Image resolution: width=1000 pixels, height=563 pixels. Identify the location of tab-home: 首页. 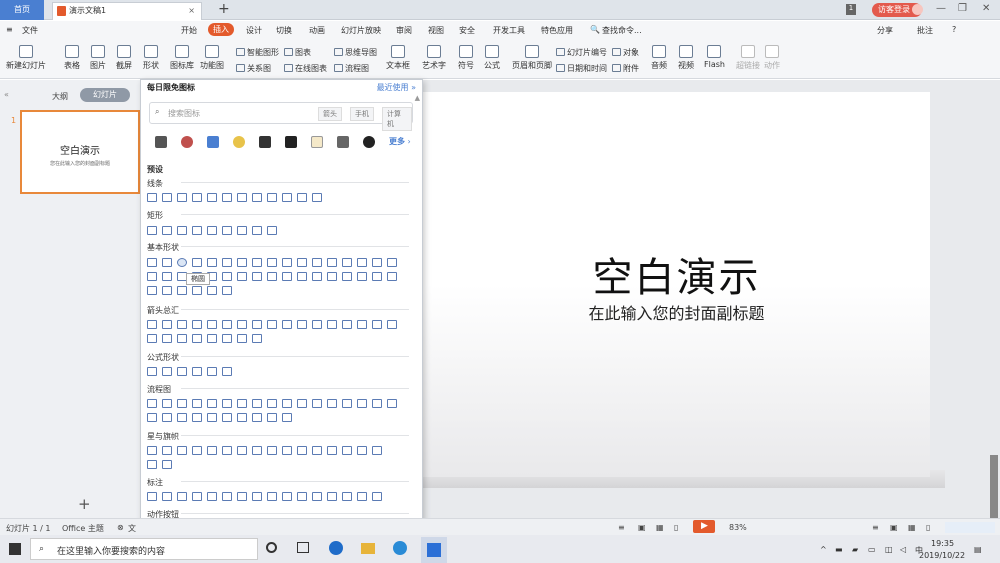
(22, 10).